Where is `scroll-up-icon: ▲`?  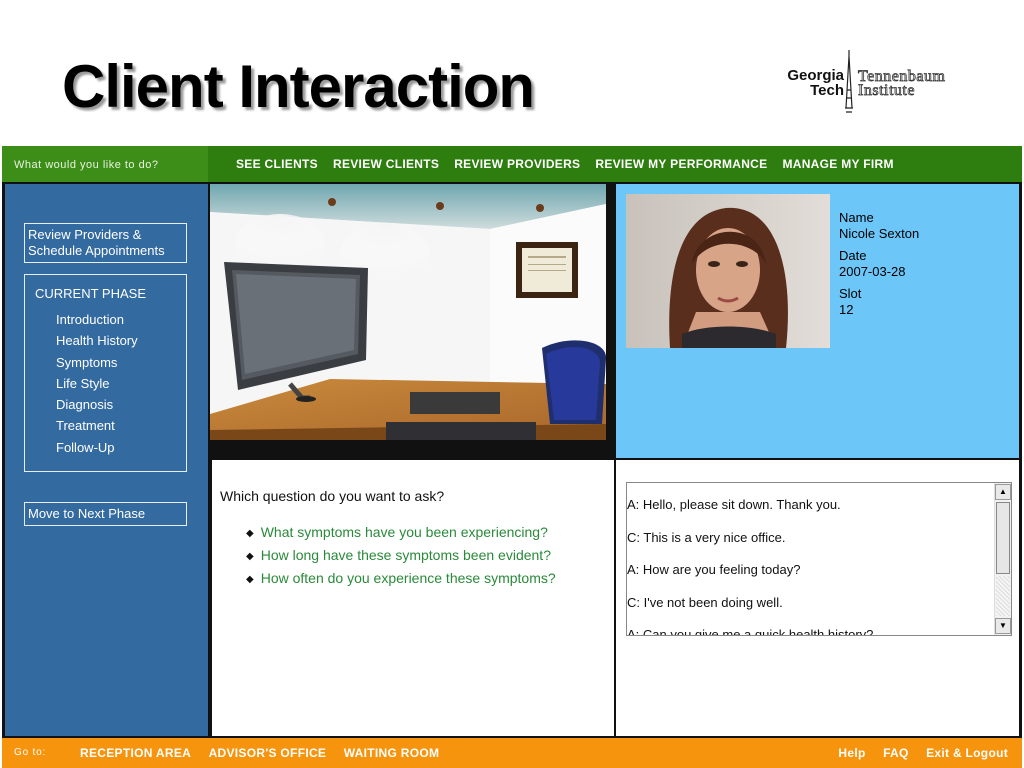
scroll-up-icon: ▲ is located at coordinates (1003, 492).